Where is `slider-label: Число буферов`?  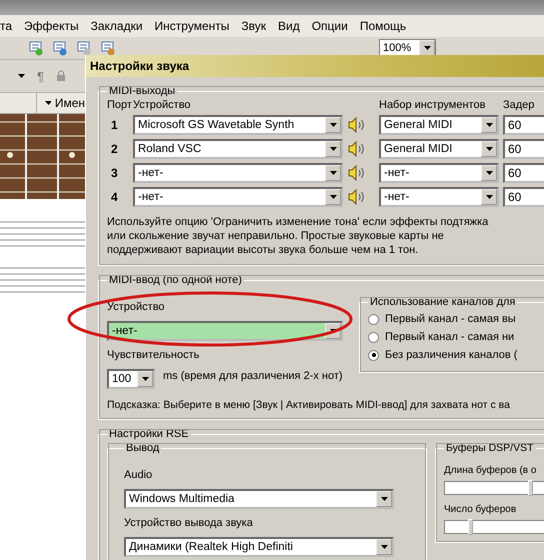 slider-label: Число буферов is located at coordinates (481, 509).